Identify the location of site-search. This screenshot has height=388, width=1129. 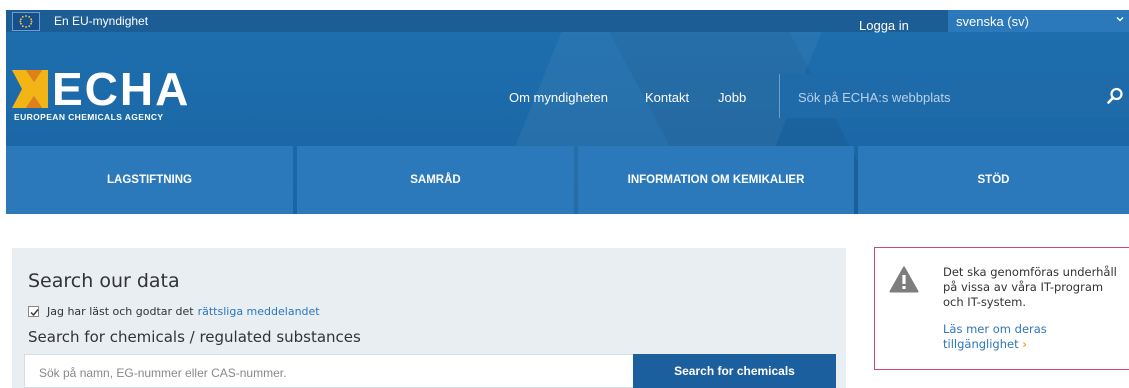
(954, 96).